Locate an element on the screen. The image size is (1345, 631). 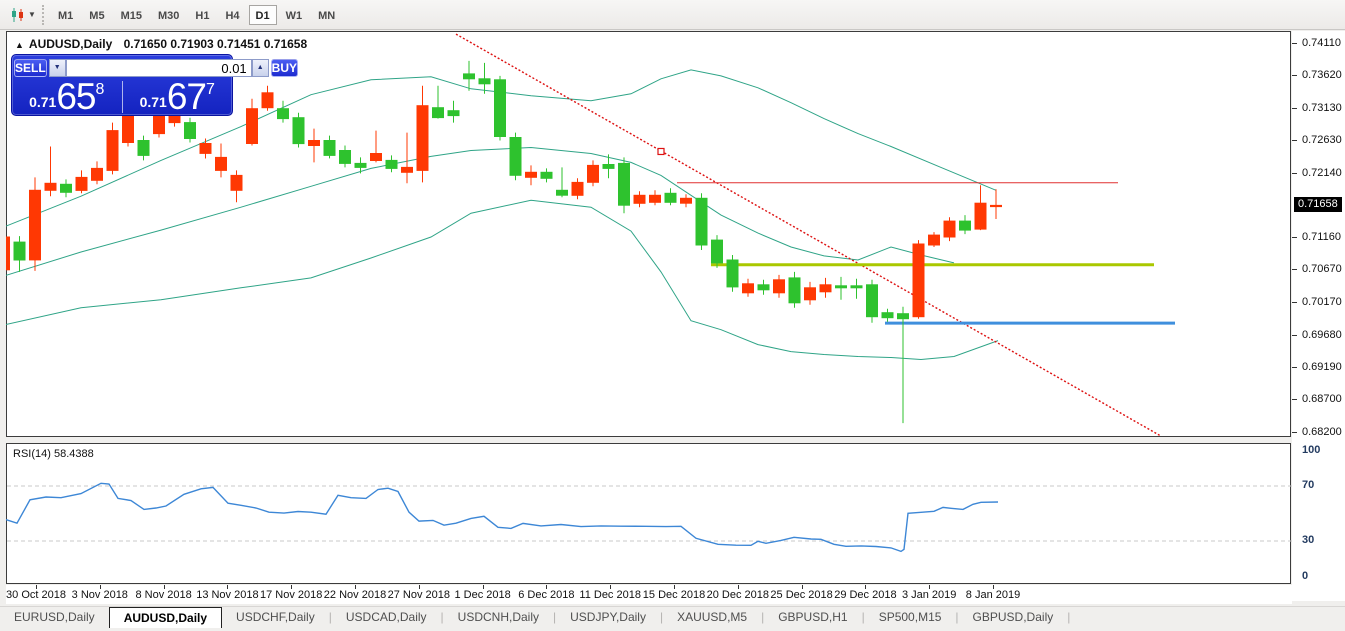
trendline-handle is located at coordinates (661, 151).